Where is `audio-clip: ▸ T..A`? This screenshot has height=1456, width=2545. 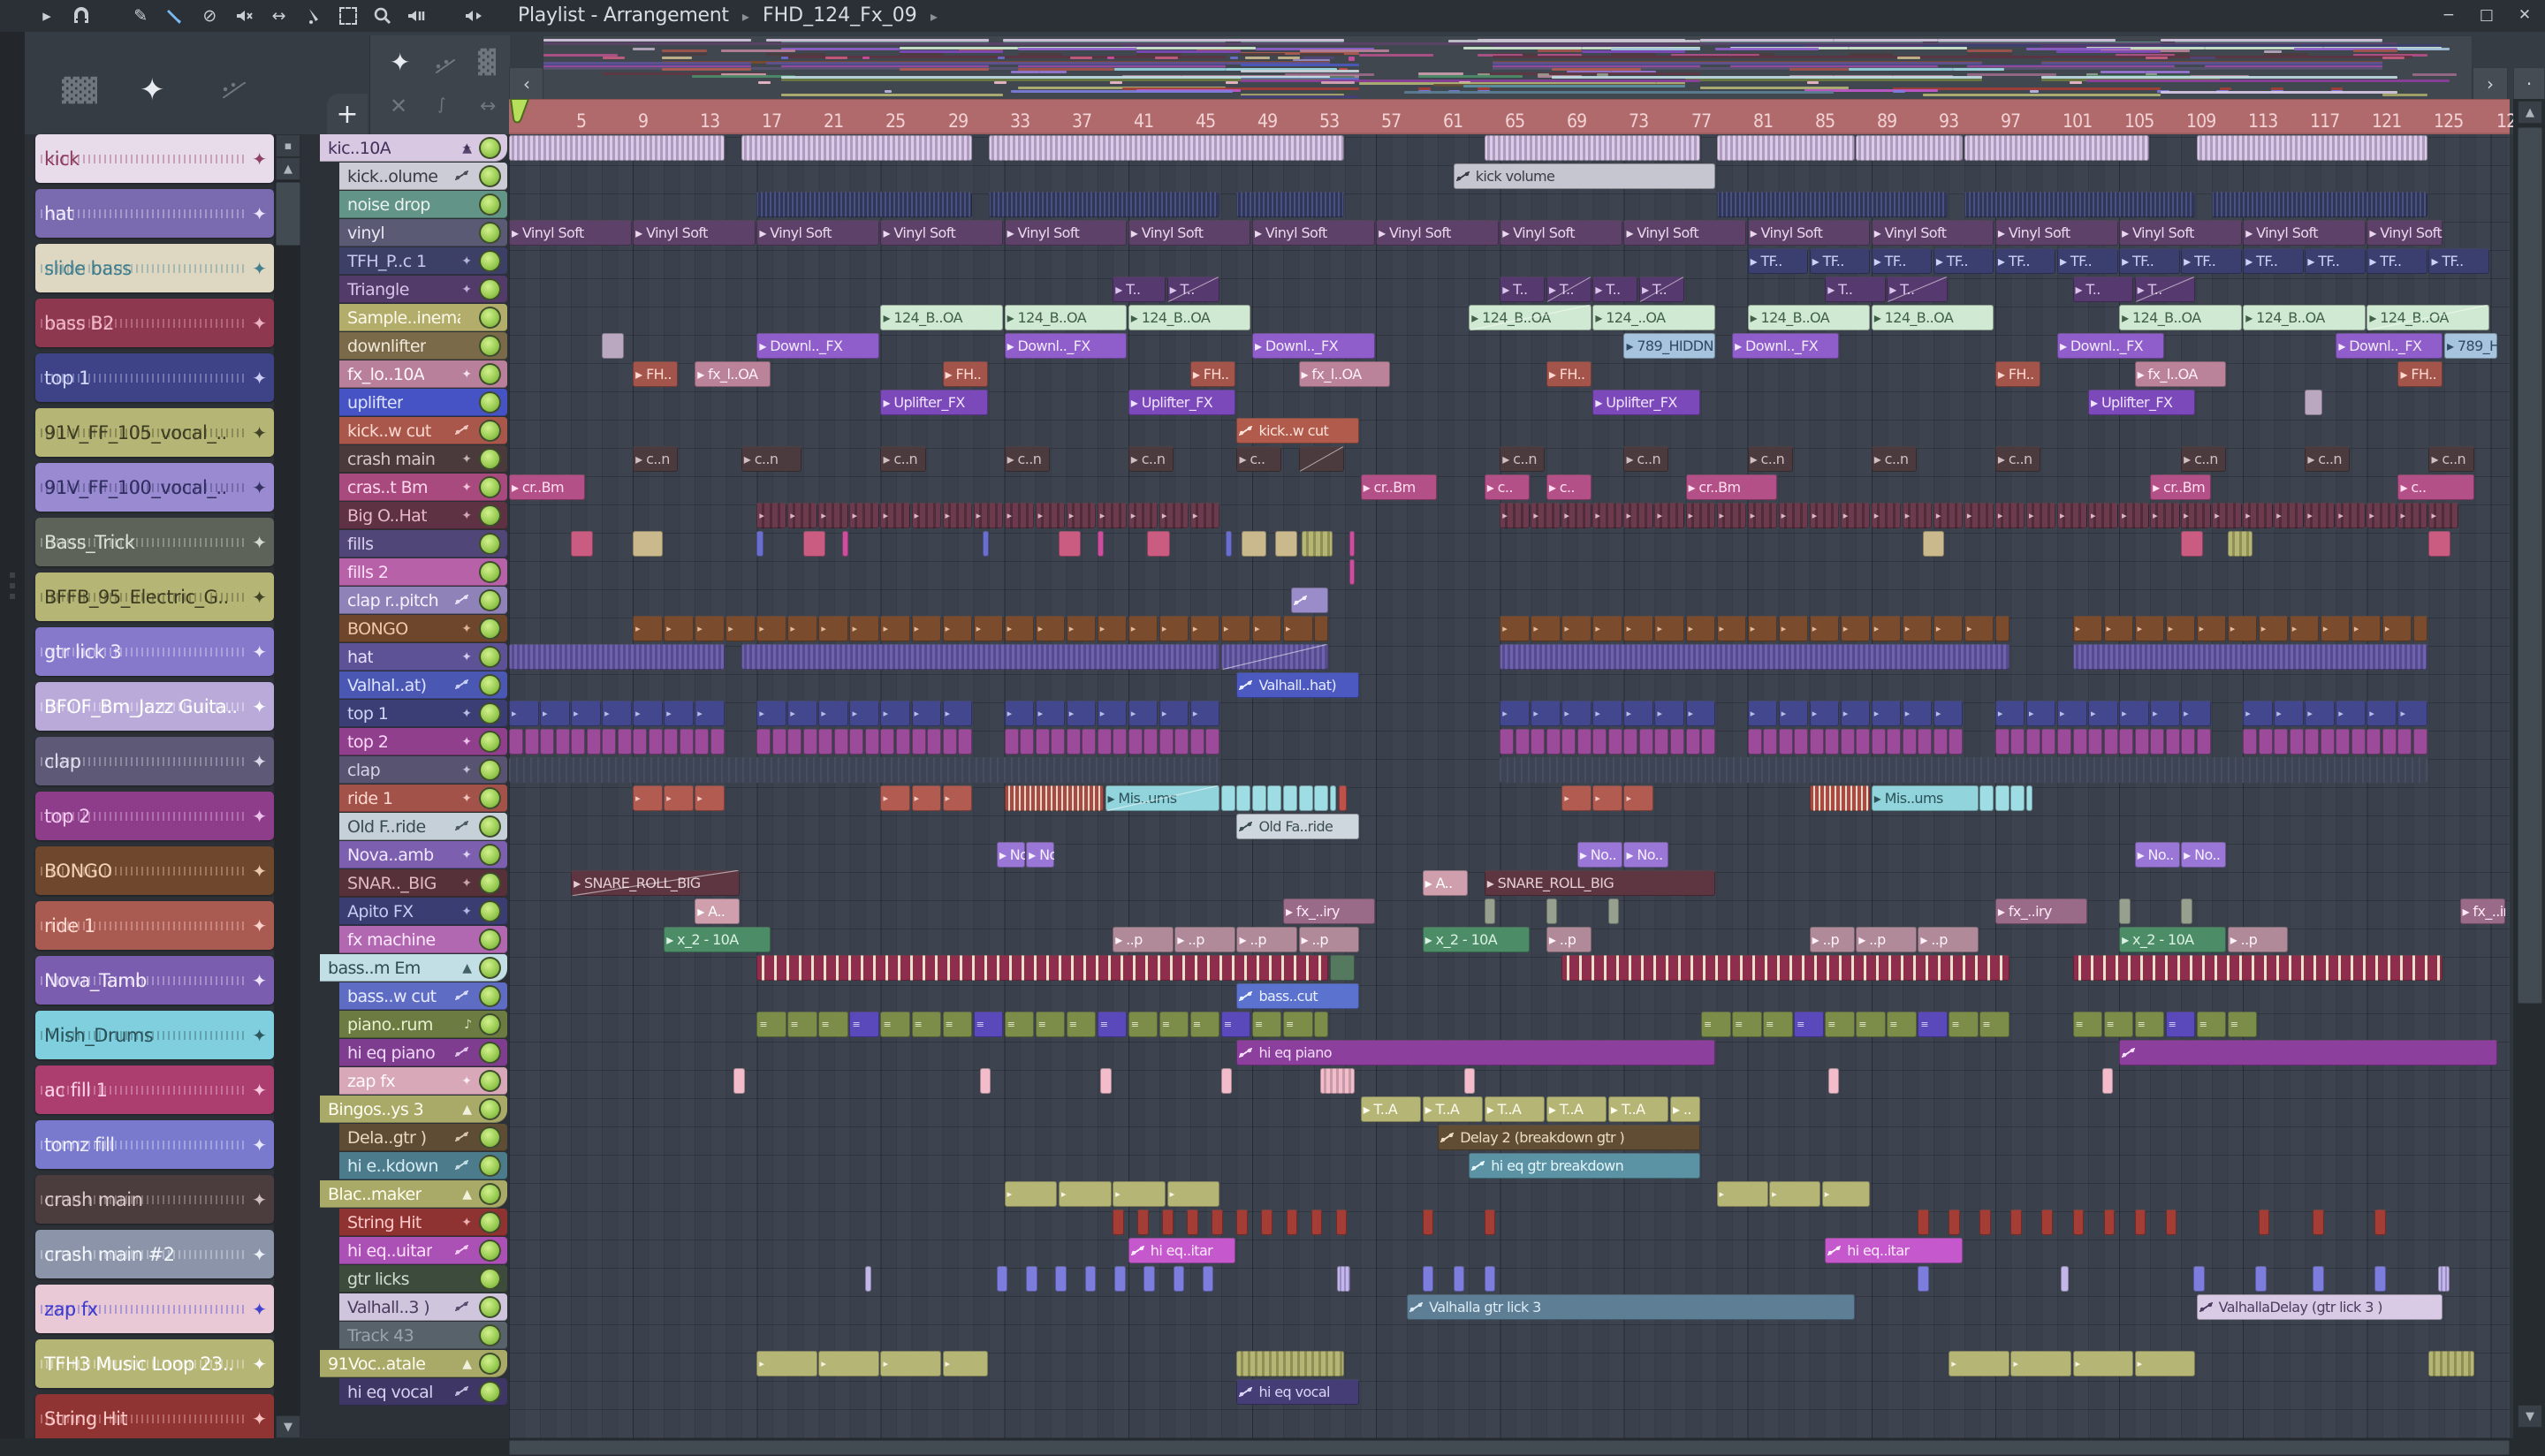
audio-clip: ▸ T..A is located at coordinates (1638, 1109).